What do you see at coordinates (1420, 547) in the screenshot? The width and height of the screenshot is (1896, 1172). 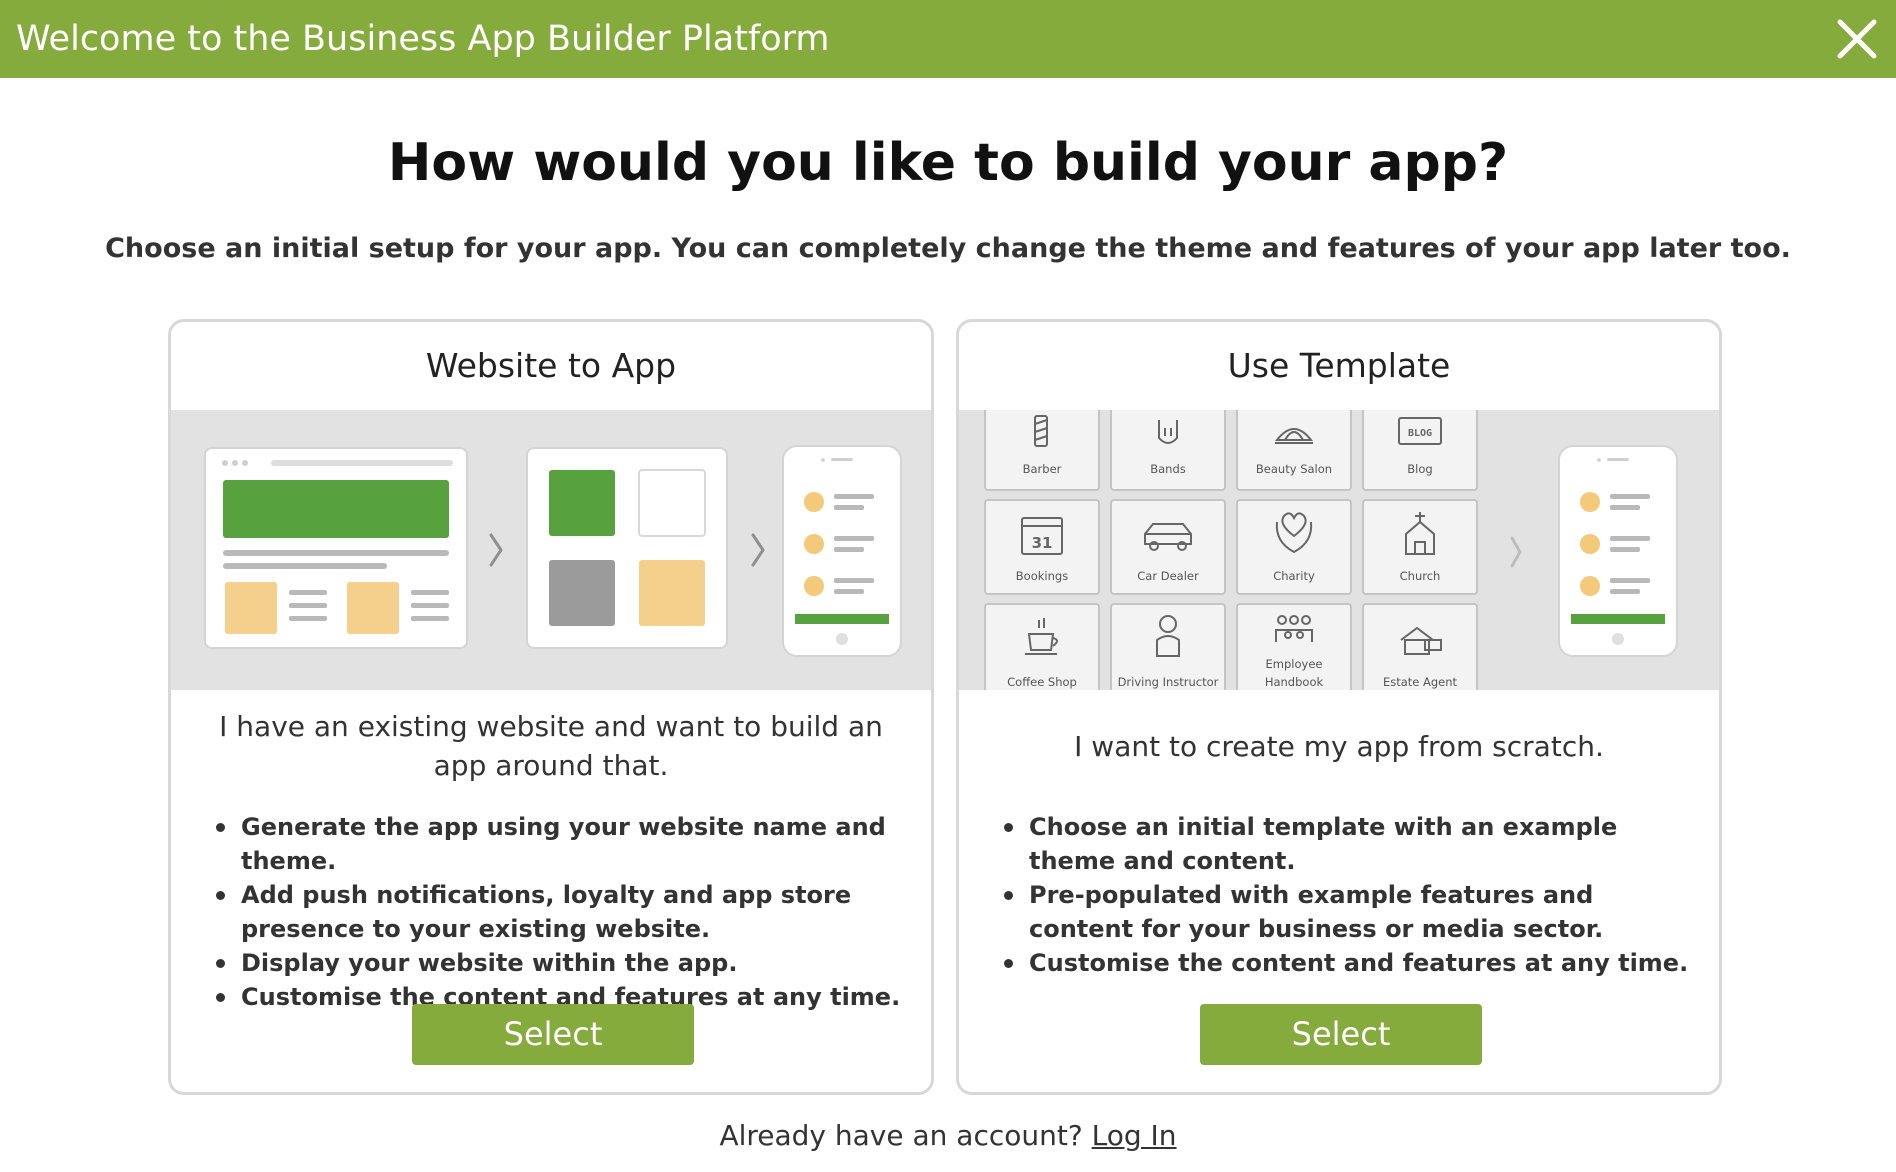 I see `template-tile-church: Church` at bounding box center [1420, 547].